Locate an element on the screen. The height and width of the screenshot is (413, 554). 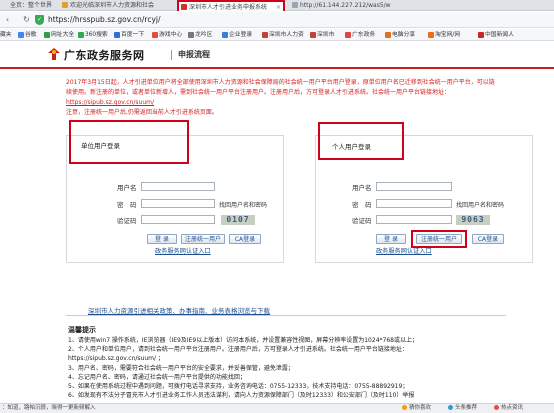
google-icon is located at coordinates (21, 35).